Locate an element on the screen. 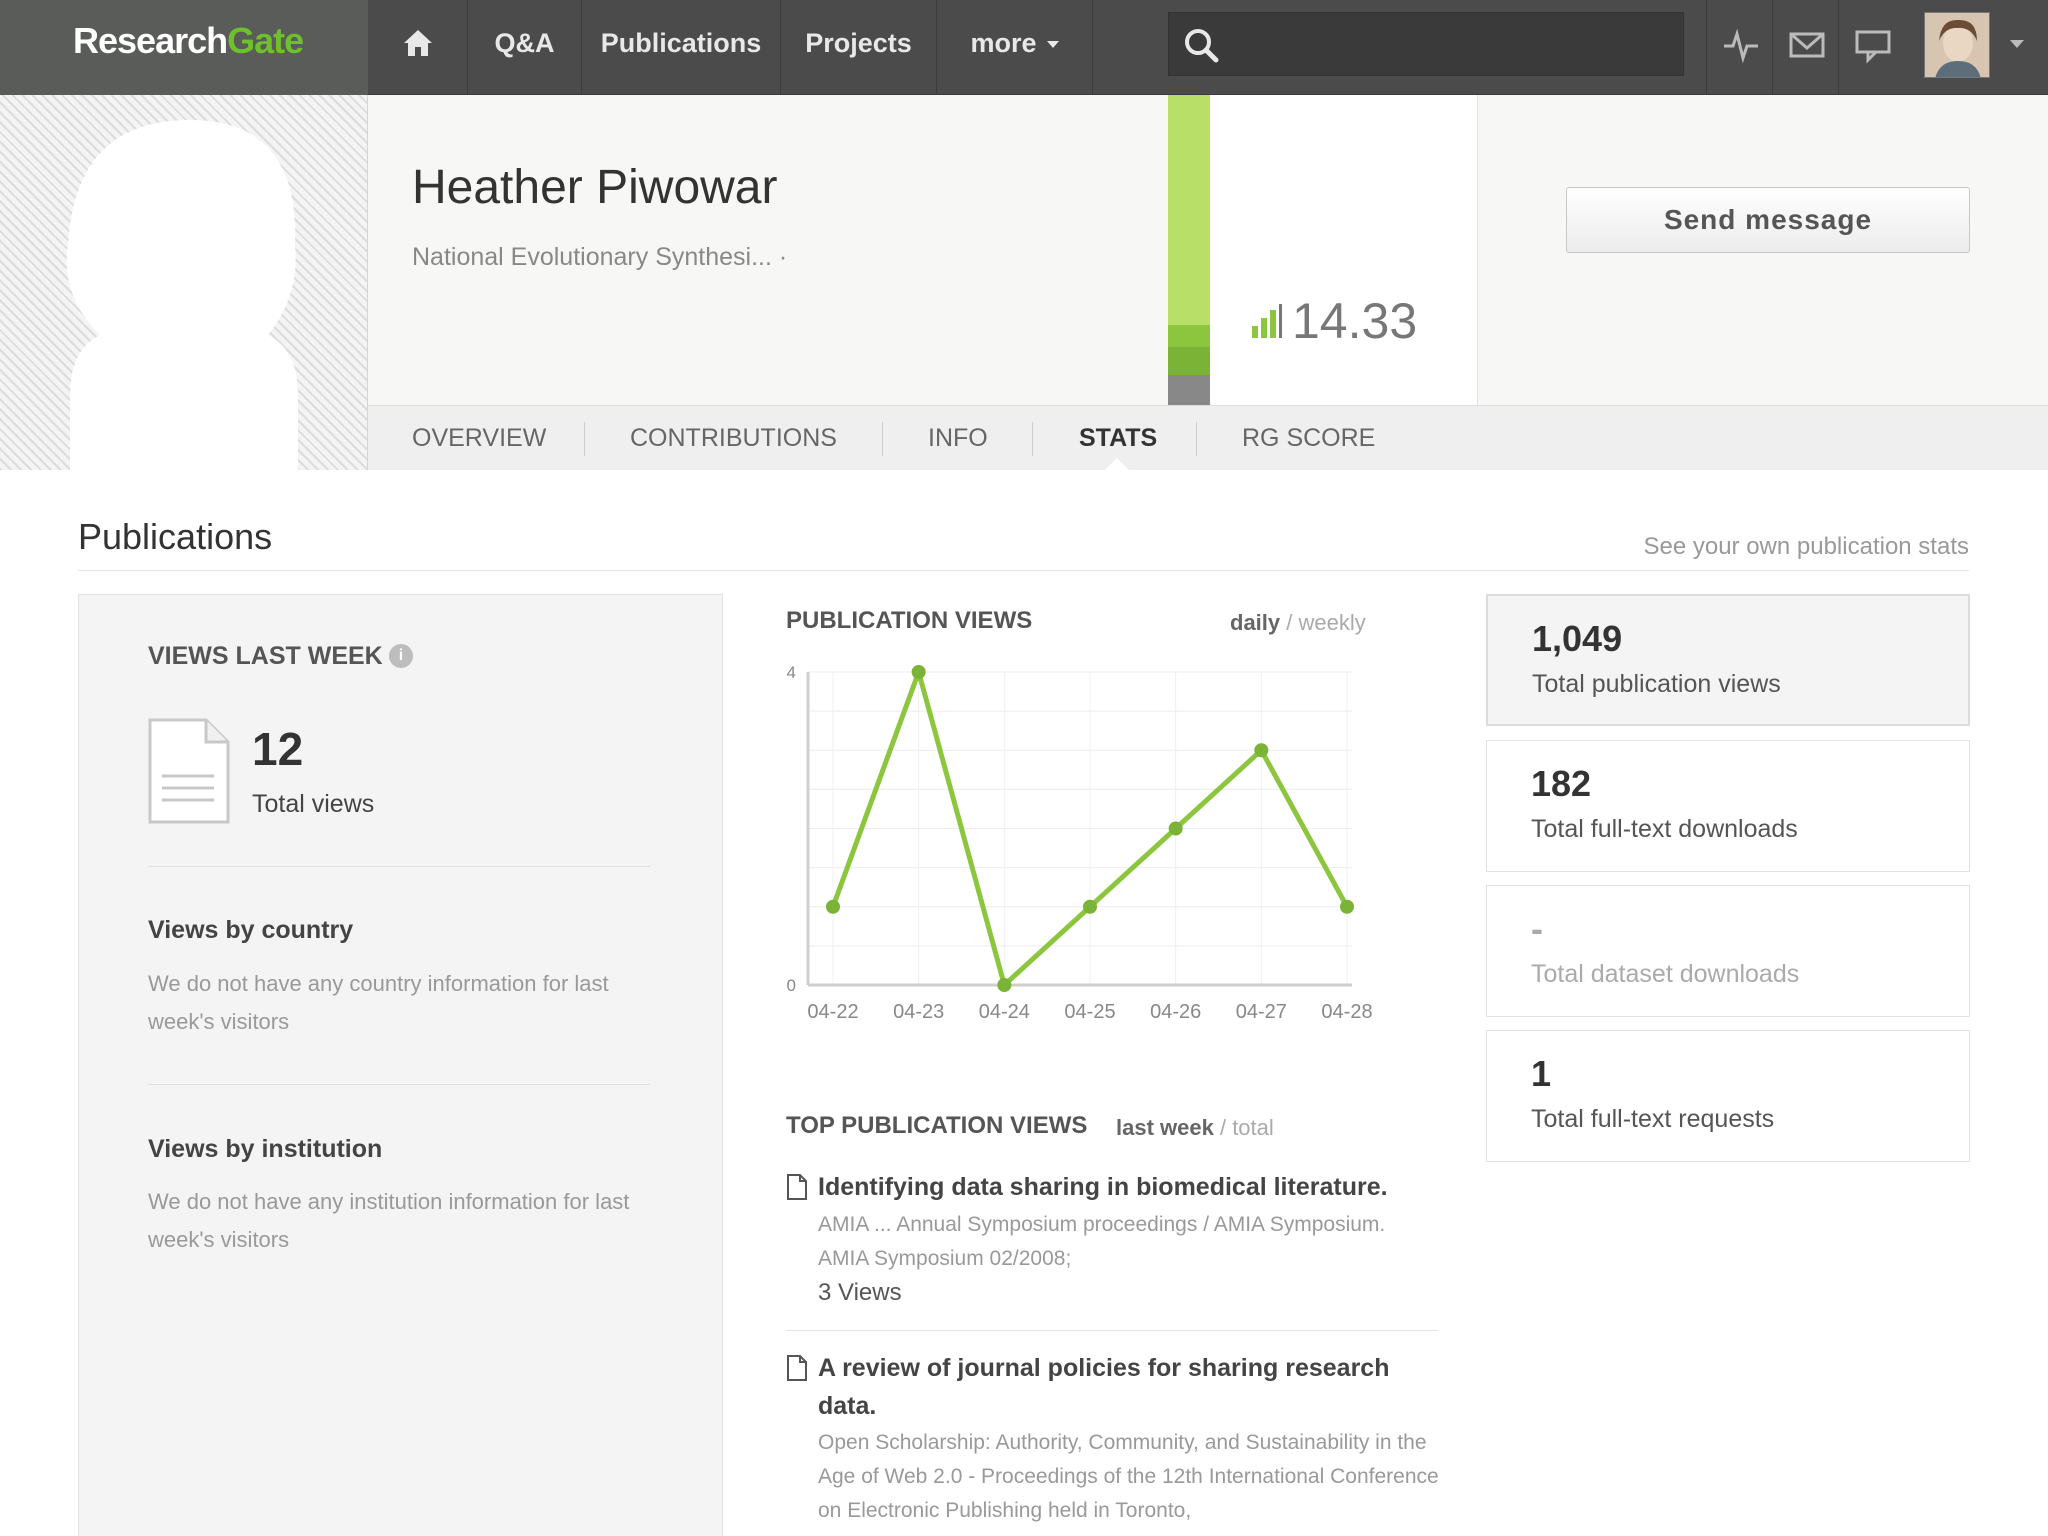  stat-label: Total full-text requests is located at coordinates (1653, 1119).